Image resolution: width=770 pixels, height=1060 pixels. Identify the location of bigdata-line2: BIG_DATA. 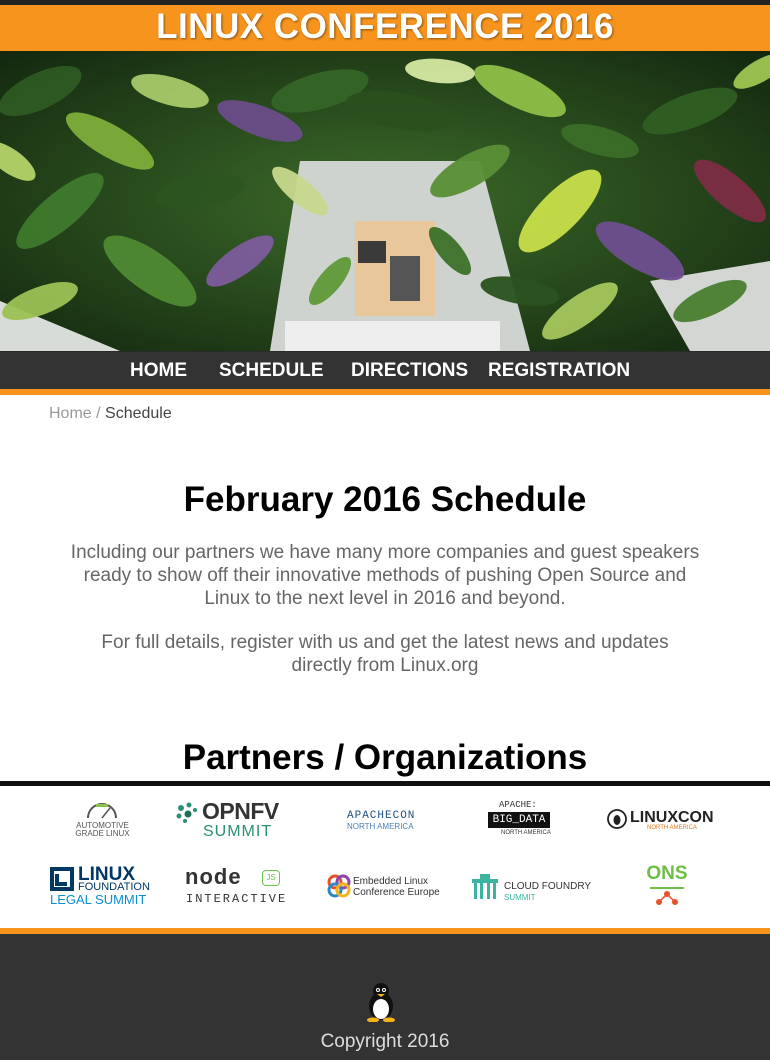
(519, 820).